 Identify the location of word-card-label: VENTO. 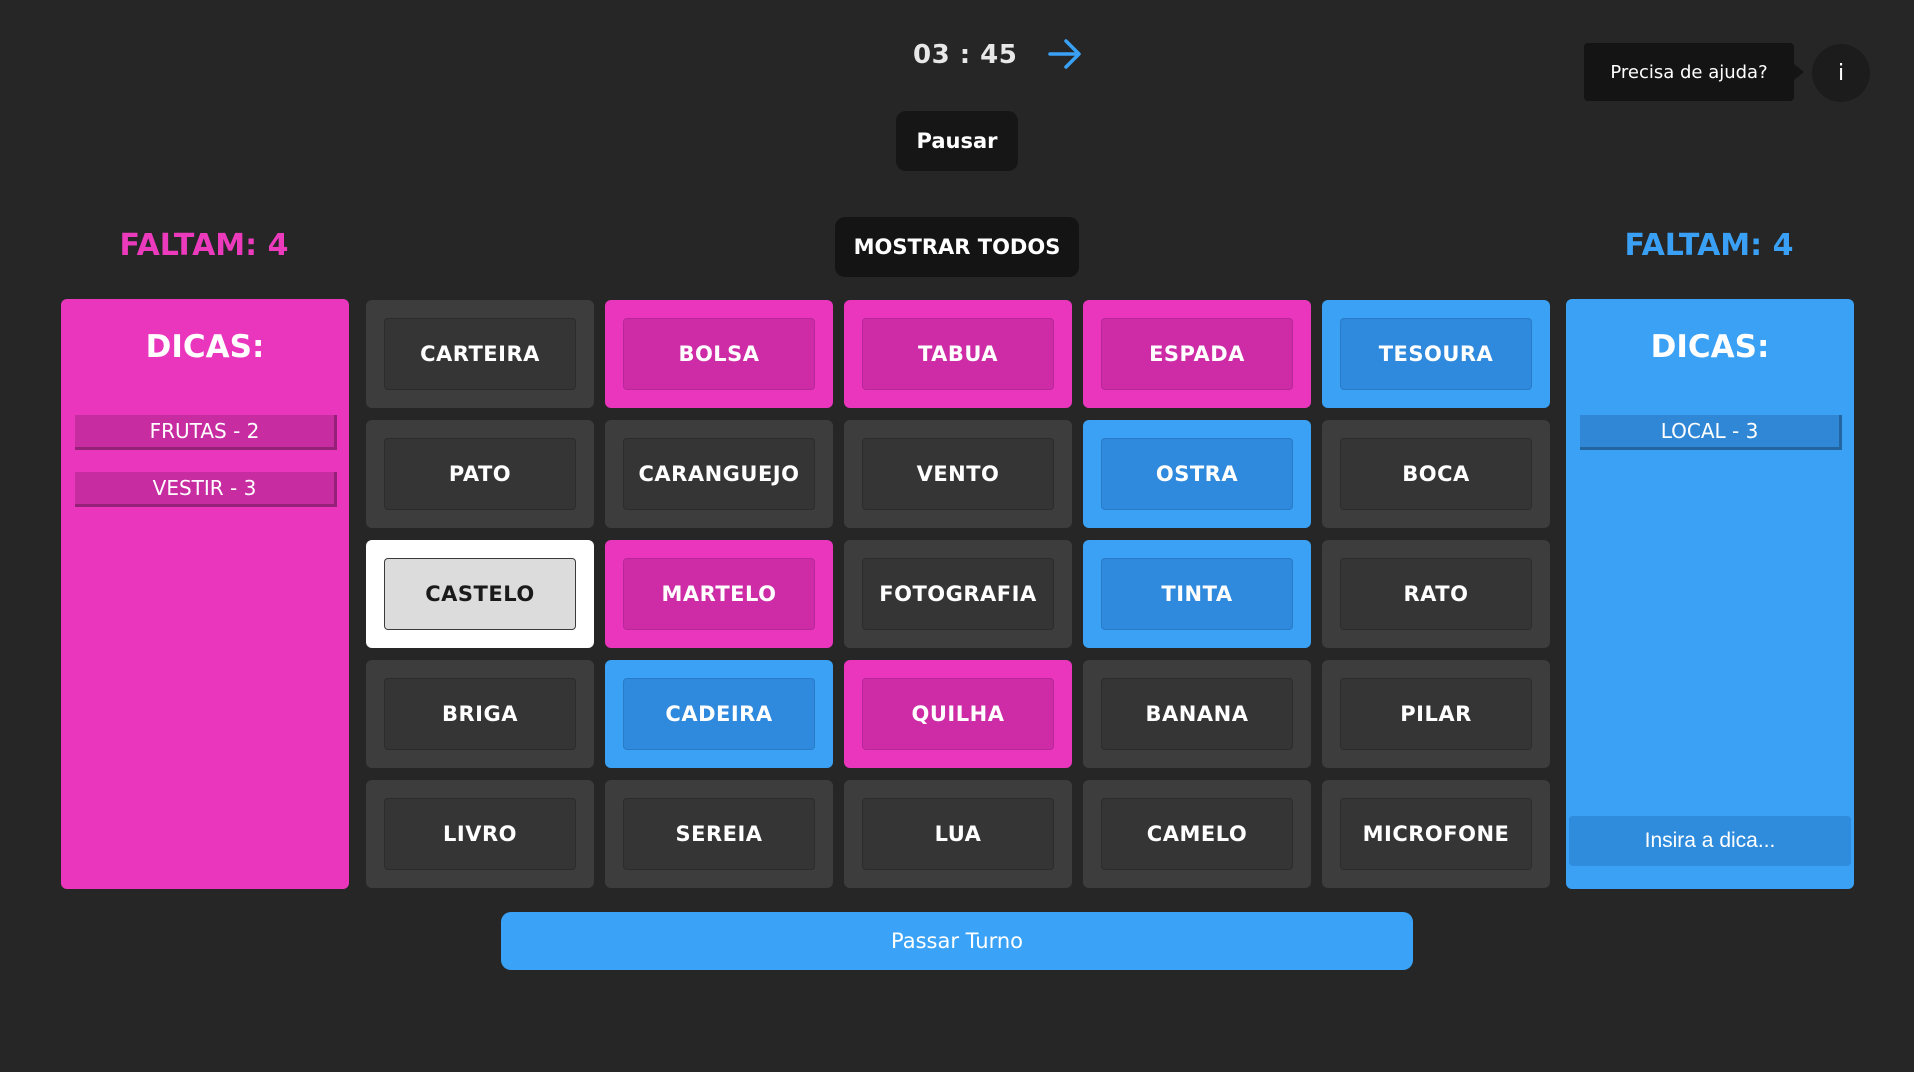
(958, 474).